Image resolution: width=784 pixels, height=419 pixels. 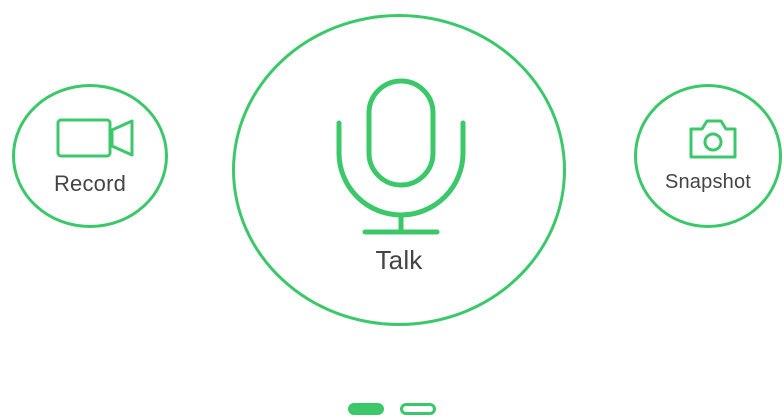 I want to click on page-indicator, so click(x=392, y=409).